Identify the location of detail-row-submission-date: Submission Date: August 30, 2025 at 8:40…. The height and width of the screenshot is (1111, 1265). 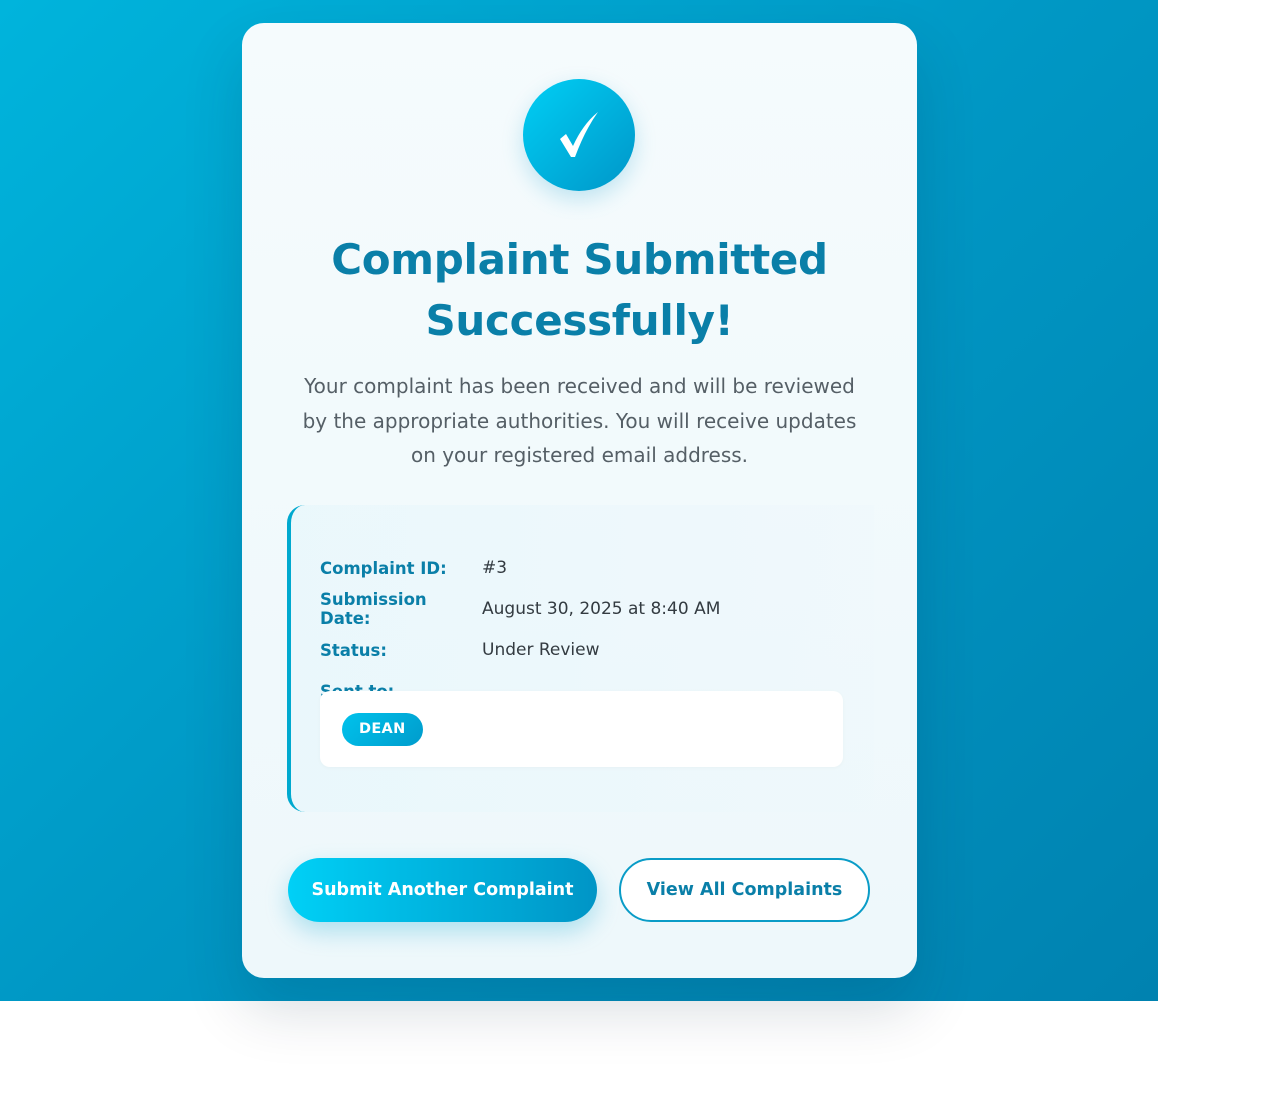
(520, 609).